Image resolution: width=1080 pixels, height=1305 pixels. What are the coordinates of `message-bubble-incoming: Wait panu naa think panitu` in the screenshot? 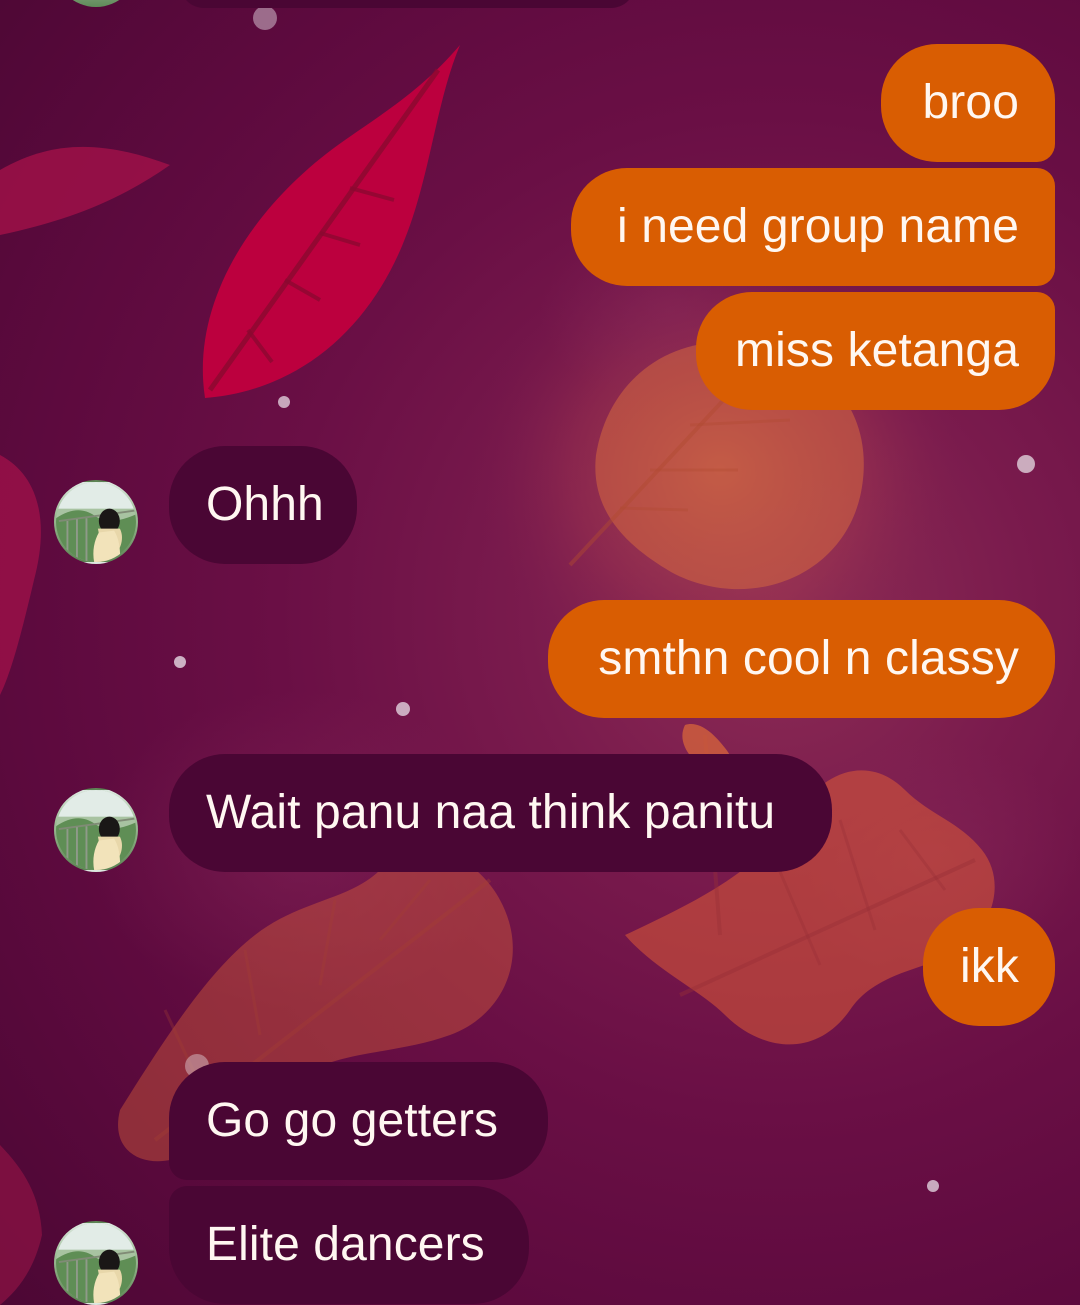 It's located at (500, 813).